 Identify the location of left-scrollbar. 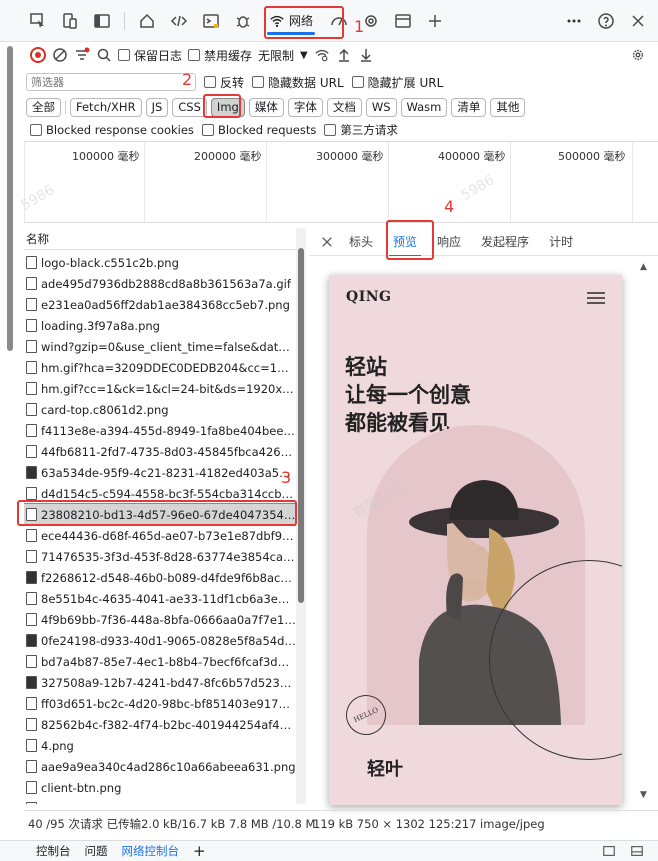
(10, 198).